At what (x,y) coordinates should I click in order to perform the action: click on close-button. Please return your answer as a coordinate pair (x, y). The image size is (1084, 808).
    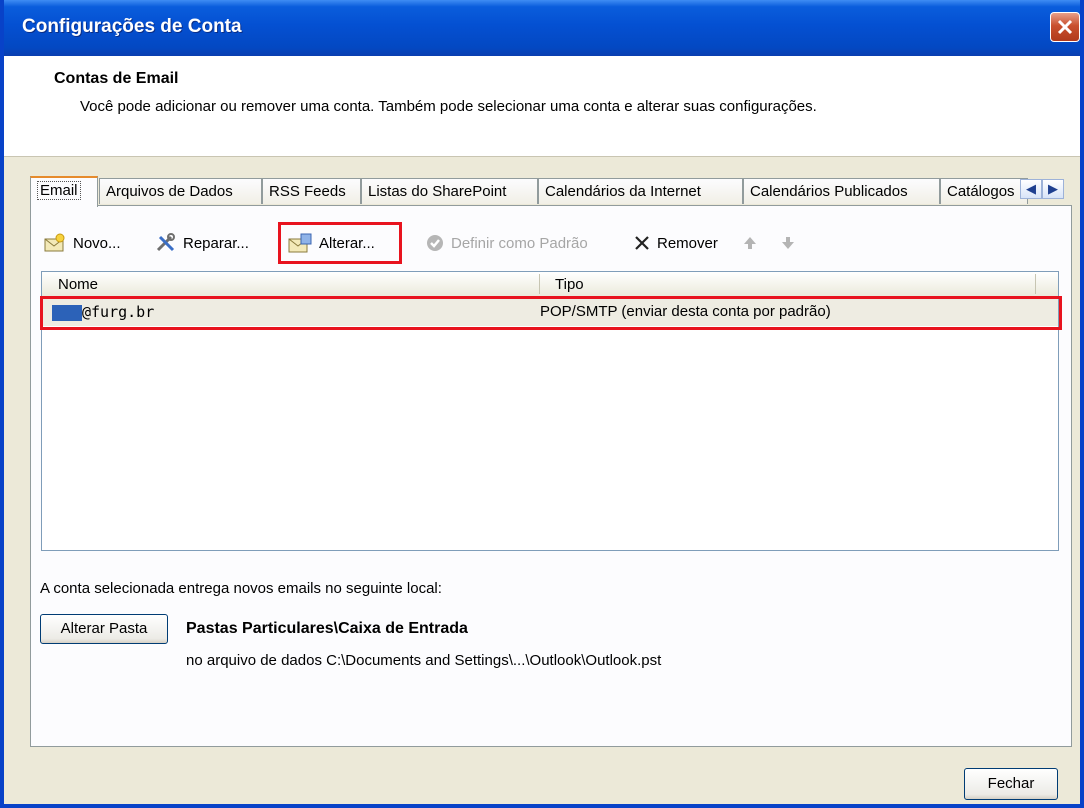
    Looking at the image, I should click on (1065, 27).